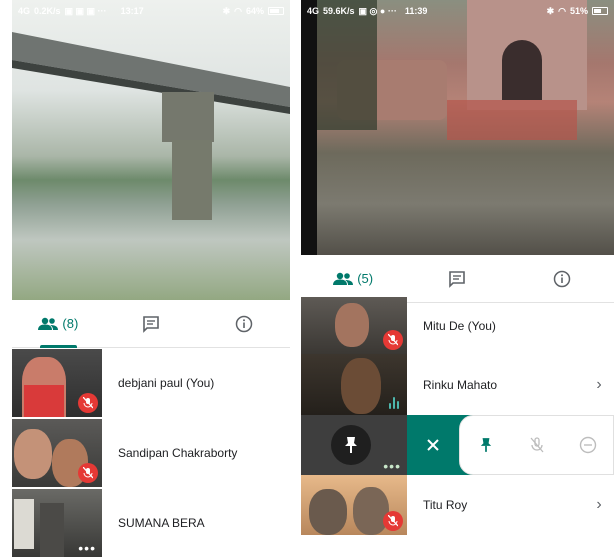 The height and width of the screenshot is (557, 614). I want to click on tab-bar: (8), so click(151, 324).